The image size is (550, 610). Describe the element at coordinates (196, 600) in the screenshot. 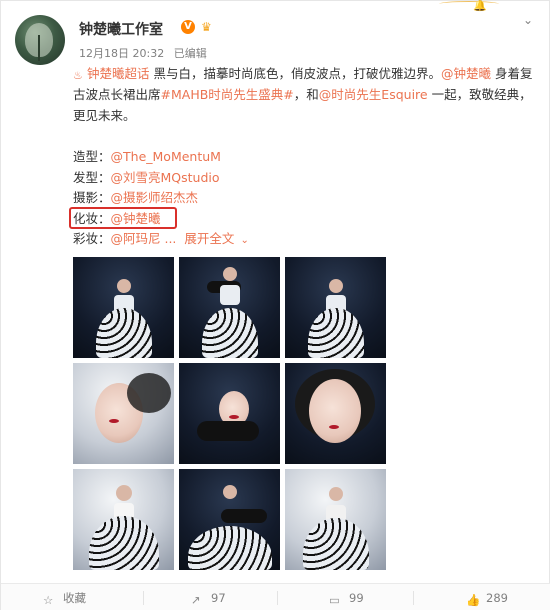

I see `repost-icon: ↗` at that location.